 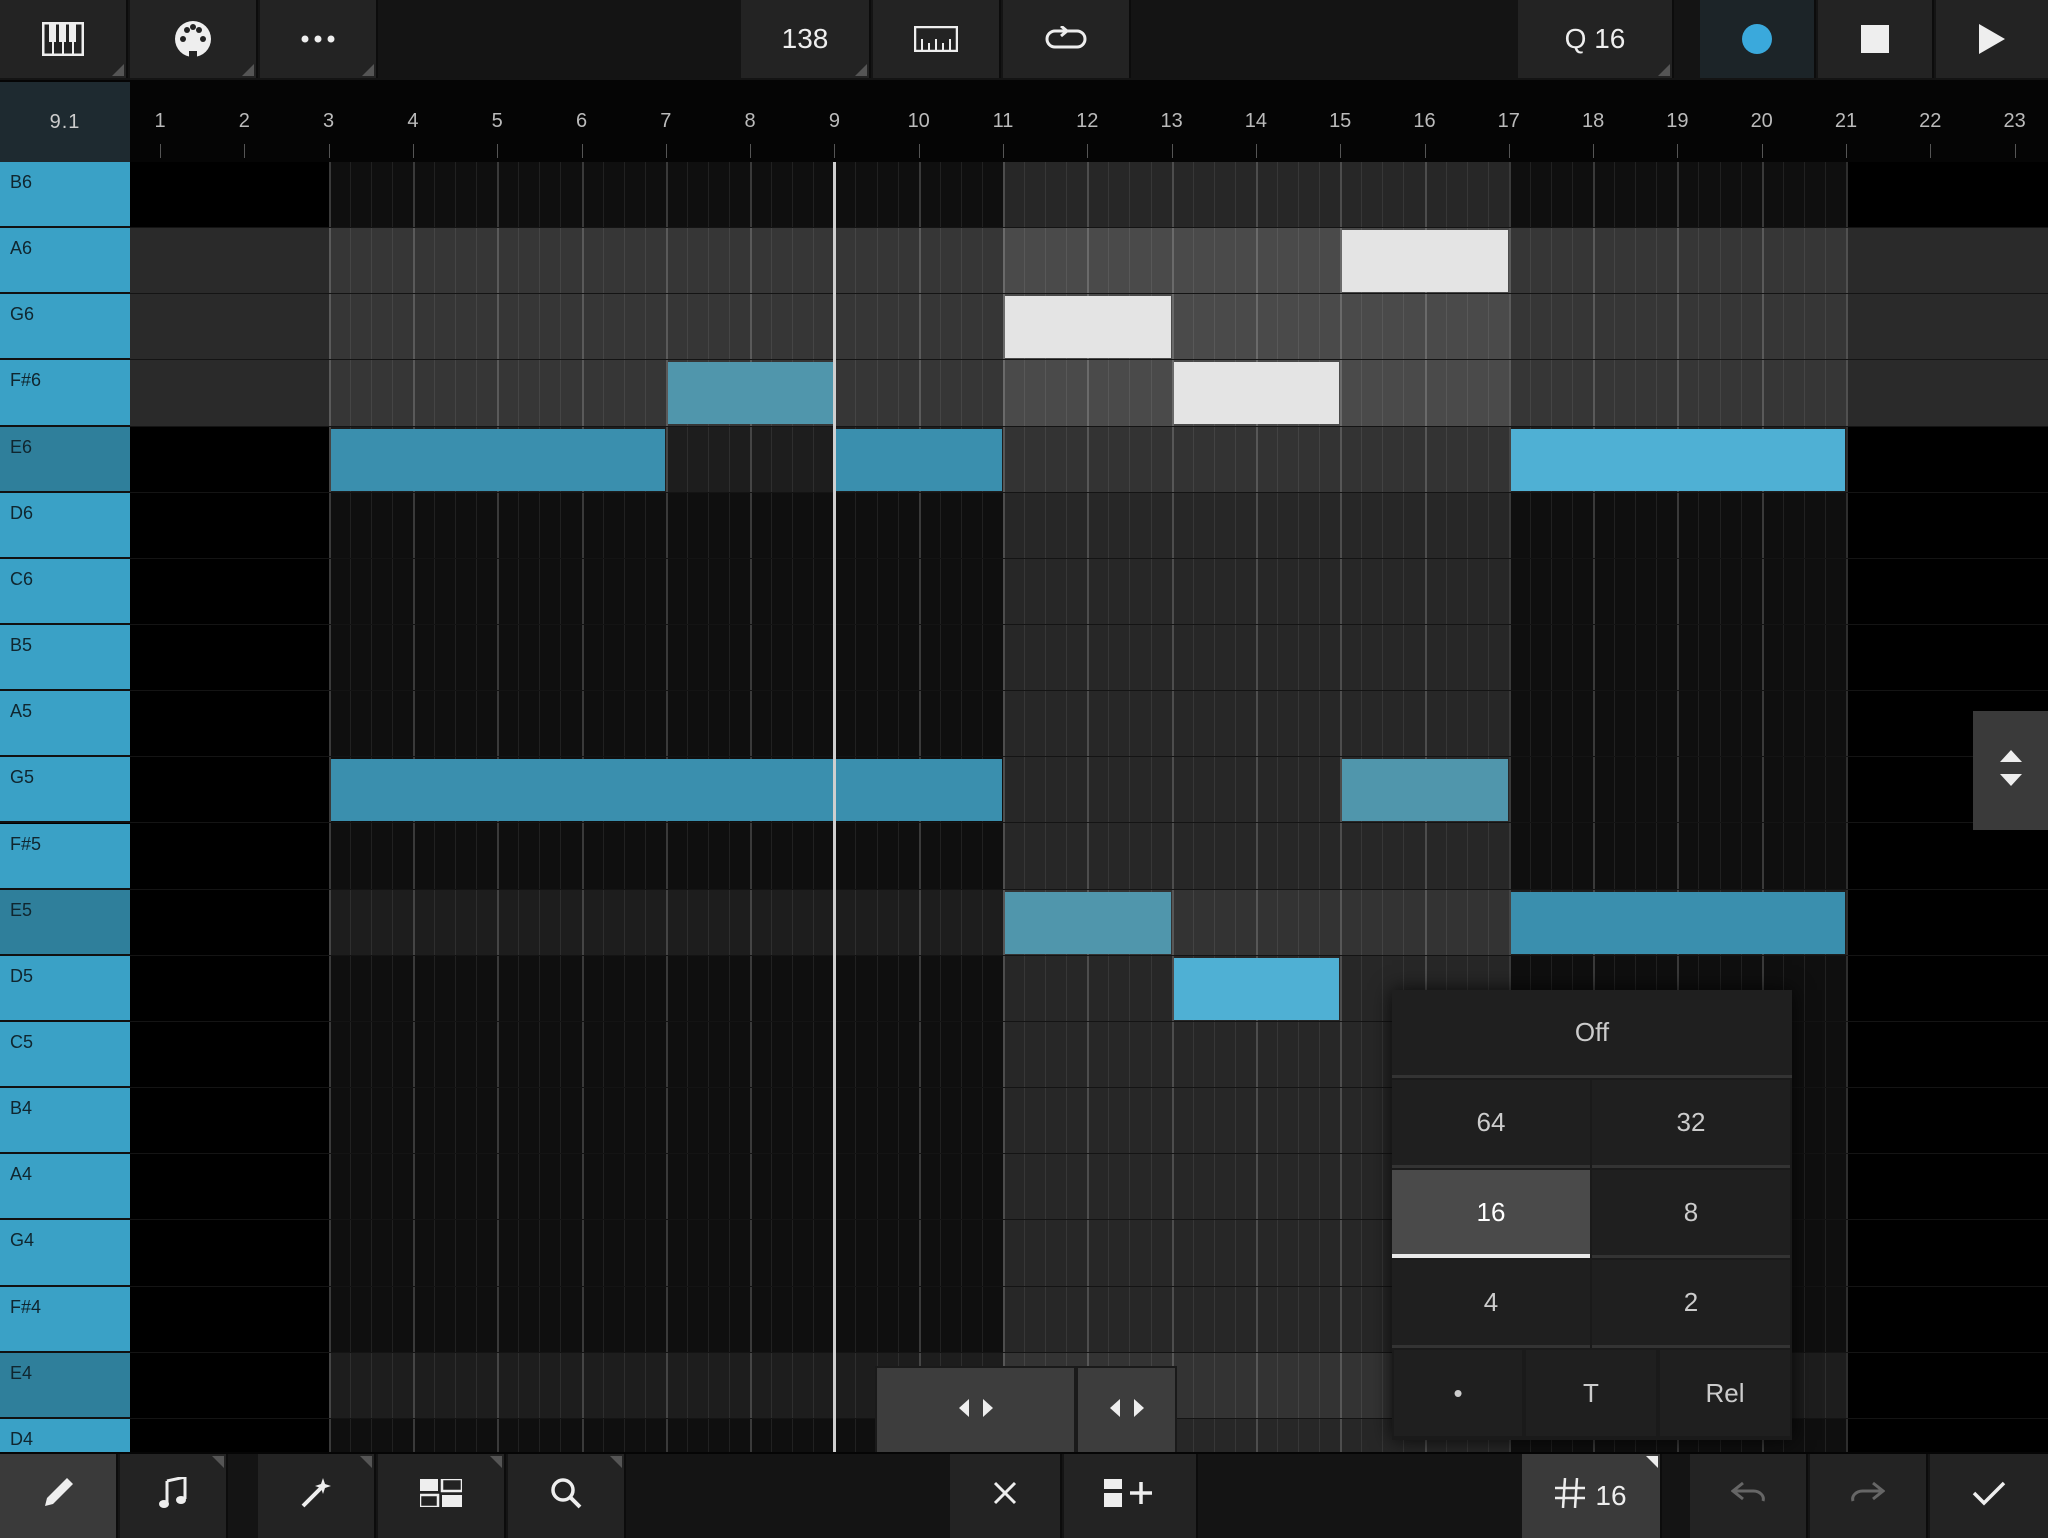 I want to click on record-icon, so click(x=1757, y=39).